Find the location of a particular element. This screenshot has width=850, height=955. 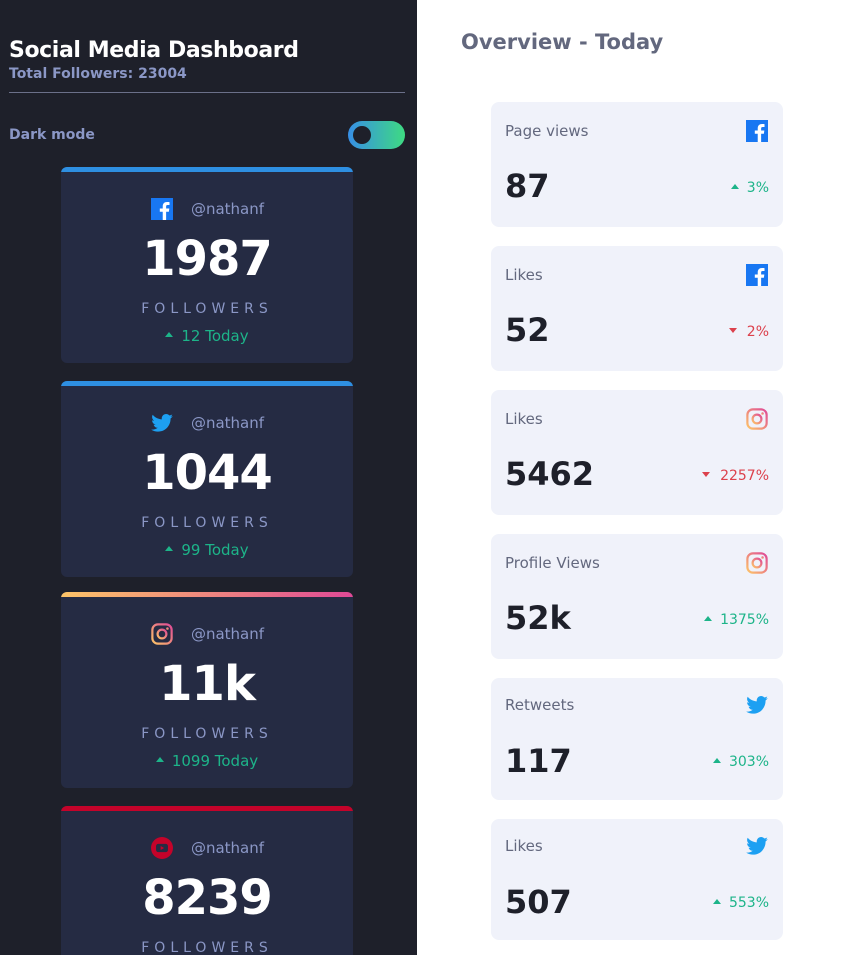

metric-value: 507 is located at coordinates (538, 902).